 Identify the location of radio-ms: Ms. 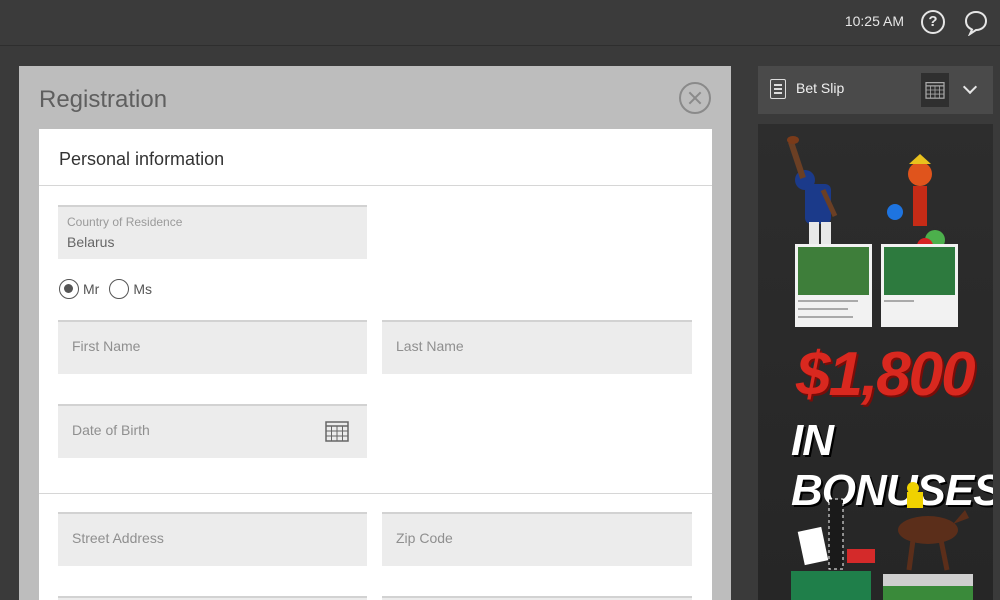
(130, 289).